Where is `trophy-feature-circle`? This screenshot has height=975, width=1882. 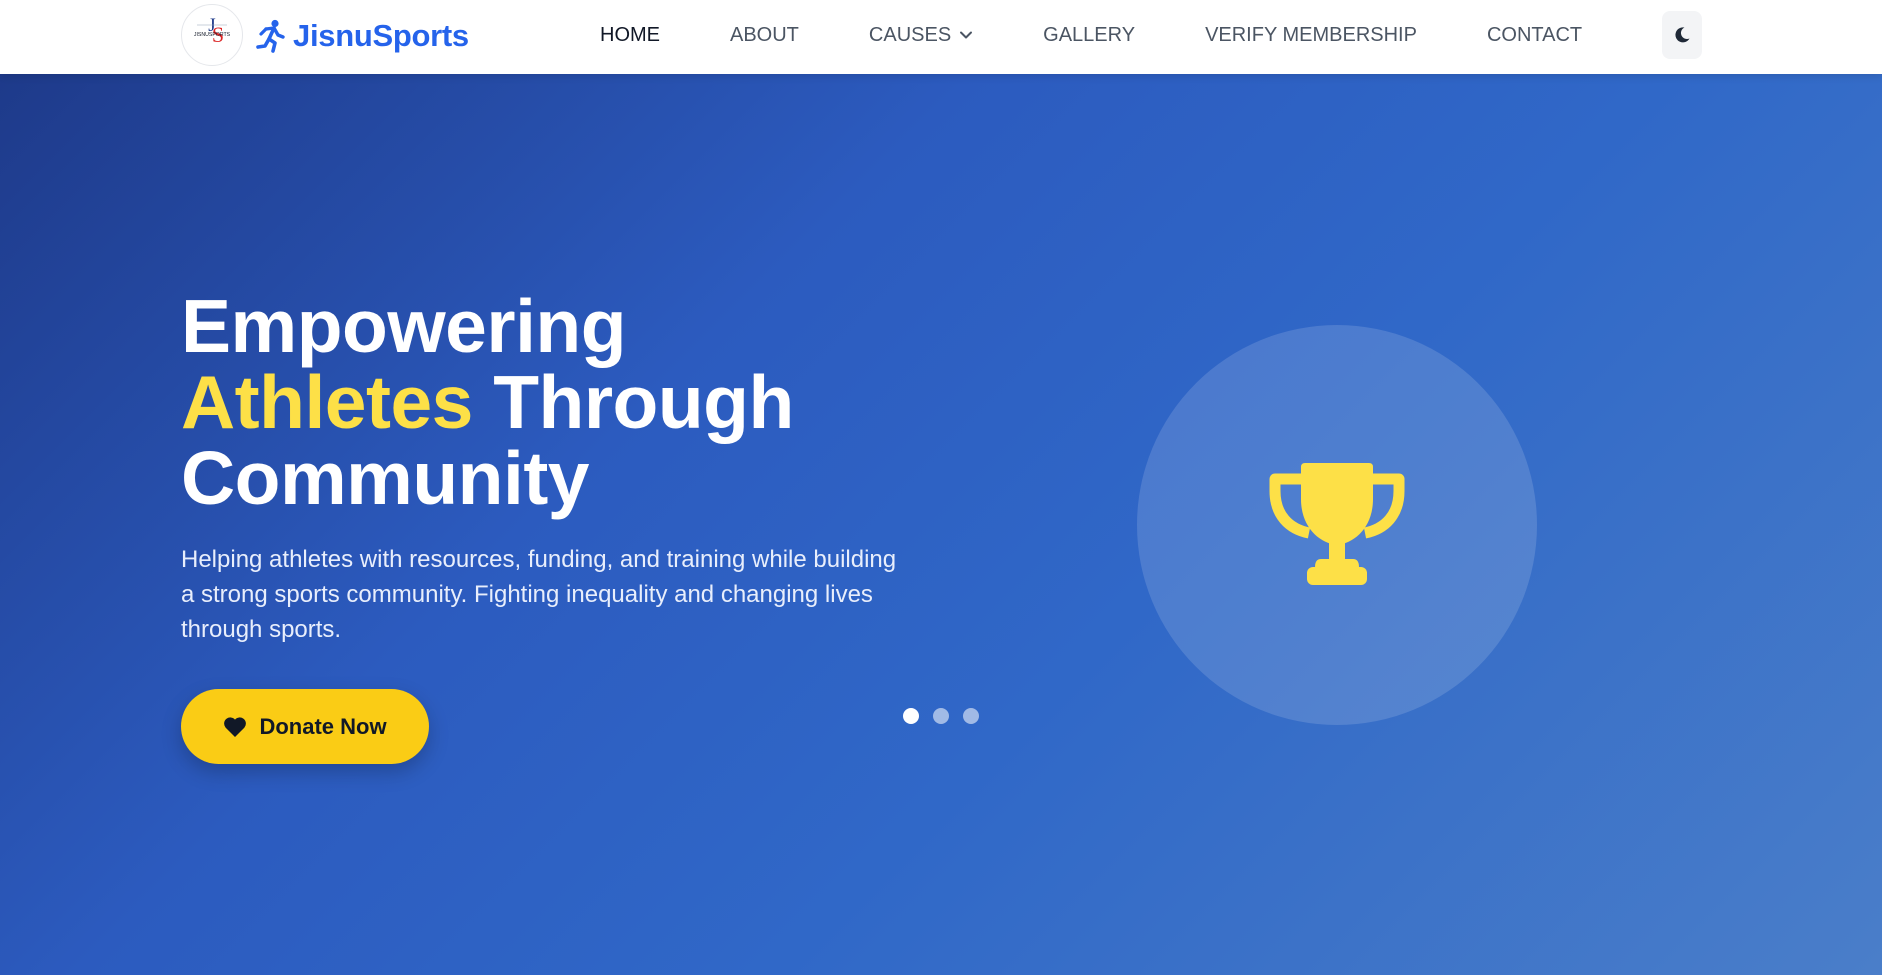
trophy-feature-circle is located at coordinates (1337, 525).